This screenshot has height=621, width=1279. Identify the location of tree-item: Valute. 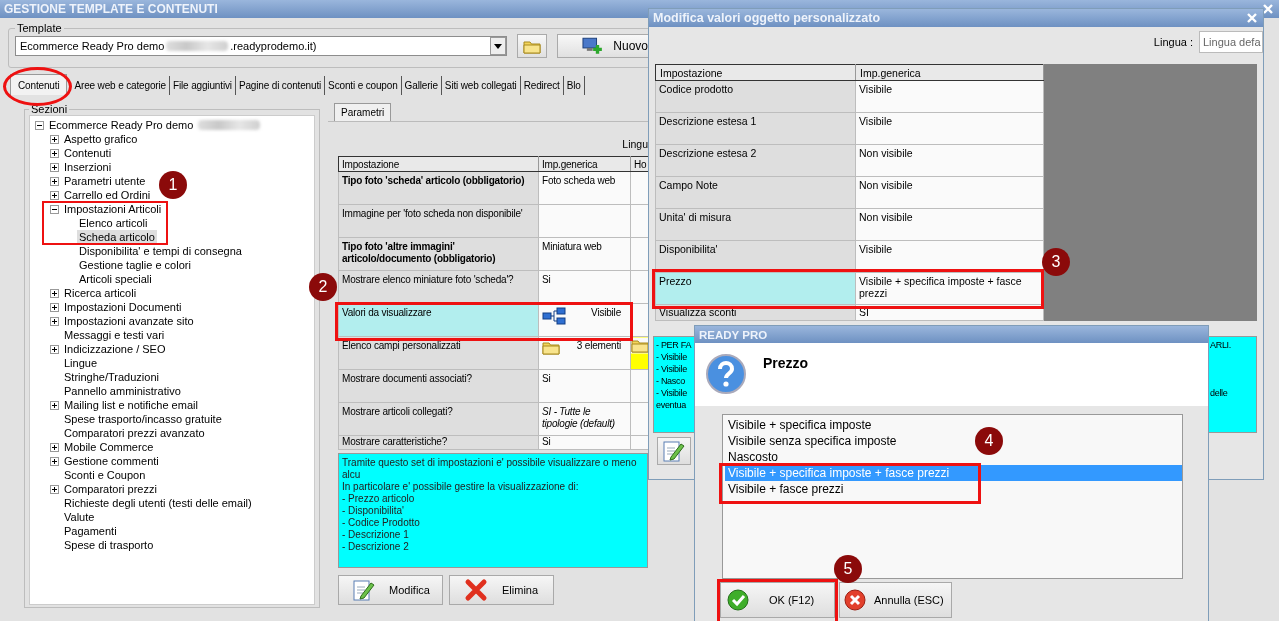
(79, 517).